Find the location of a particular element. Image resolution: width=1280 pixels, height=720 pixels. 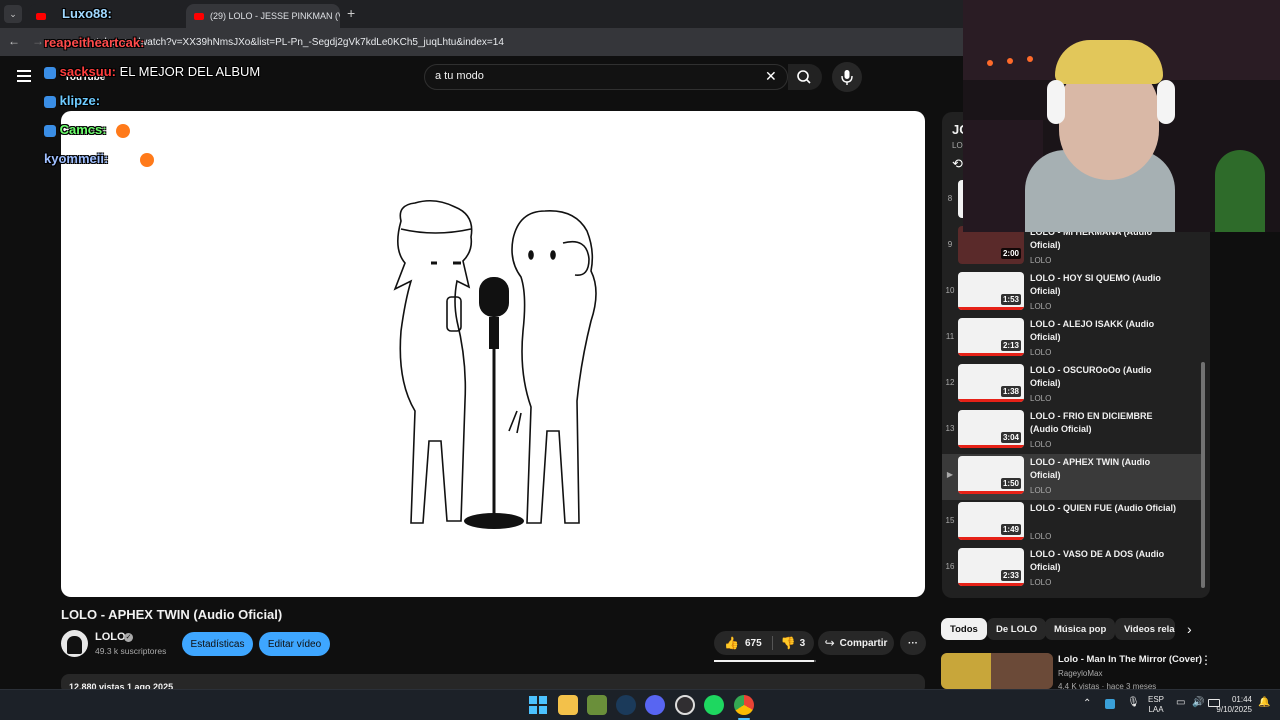

notification-bell-icon: 🔔 is located at coordinates (1264, 703).